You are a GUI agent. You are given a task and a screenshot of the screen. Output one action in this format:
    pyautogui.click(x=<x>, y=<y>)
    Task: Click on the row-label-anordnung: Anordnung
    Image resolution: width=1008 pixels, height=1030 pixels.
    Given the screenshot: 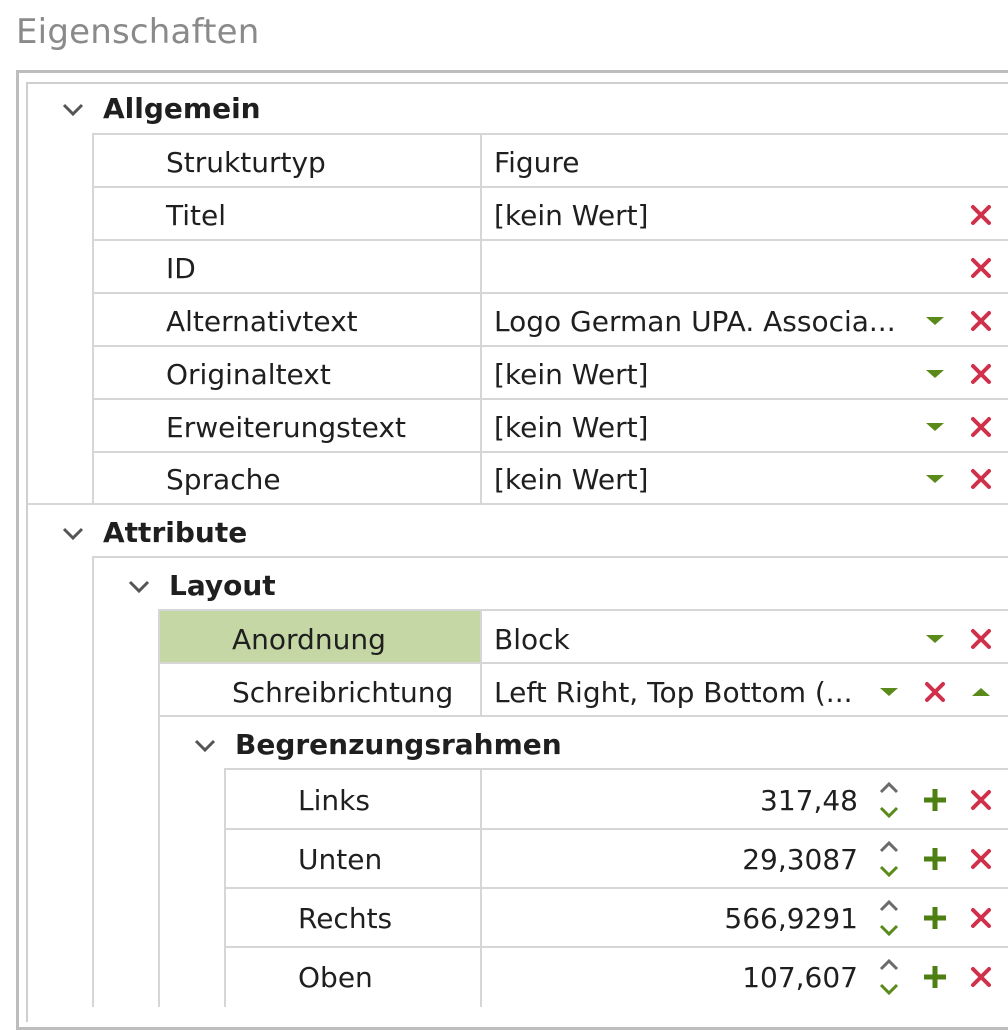 What is the action you would take?
    pyautogui.click(x=309, y=639)
    